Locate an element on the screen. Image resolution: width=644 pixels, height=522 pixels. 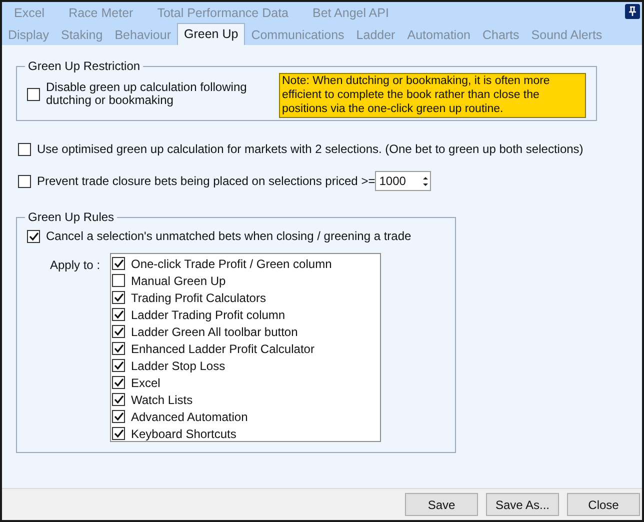
spin-value: 1000 is located at coordinates (392, 181).